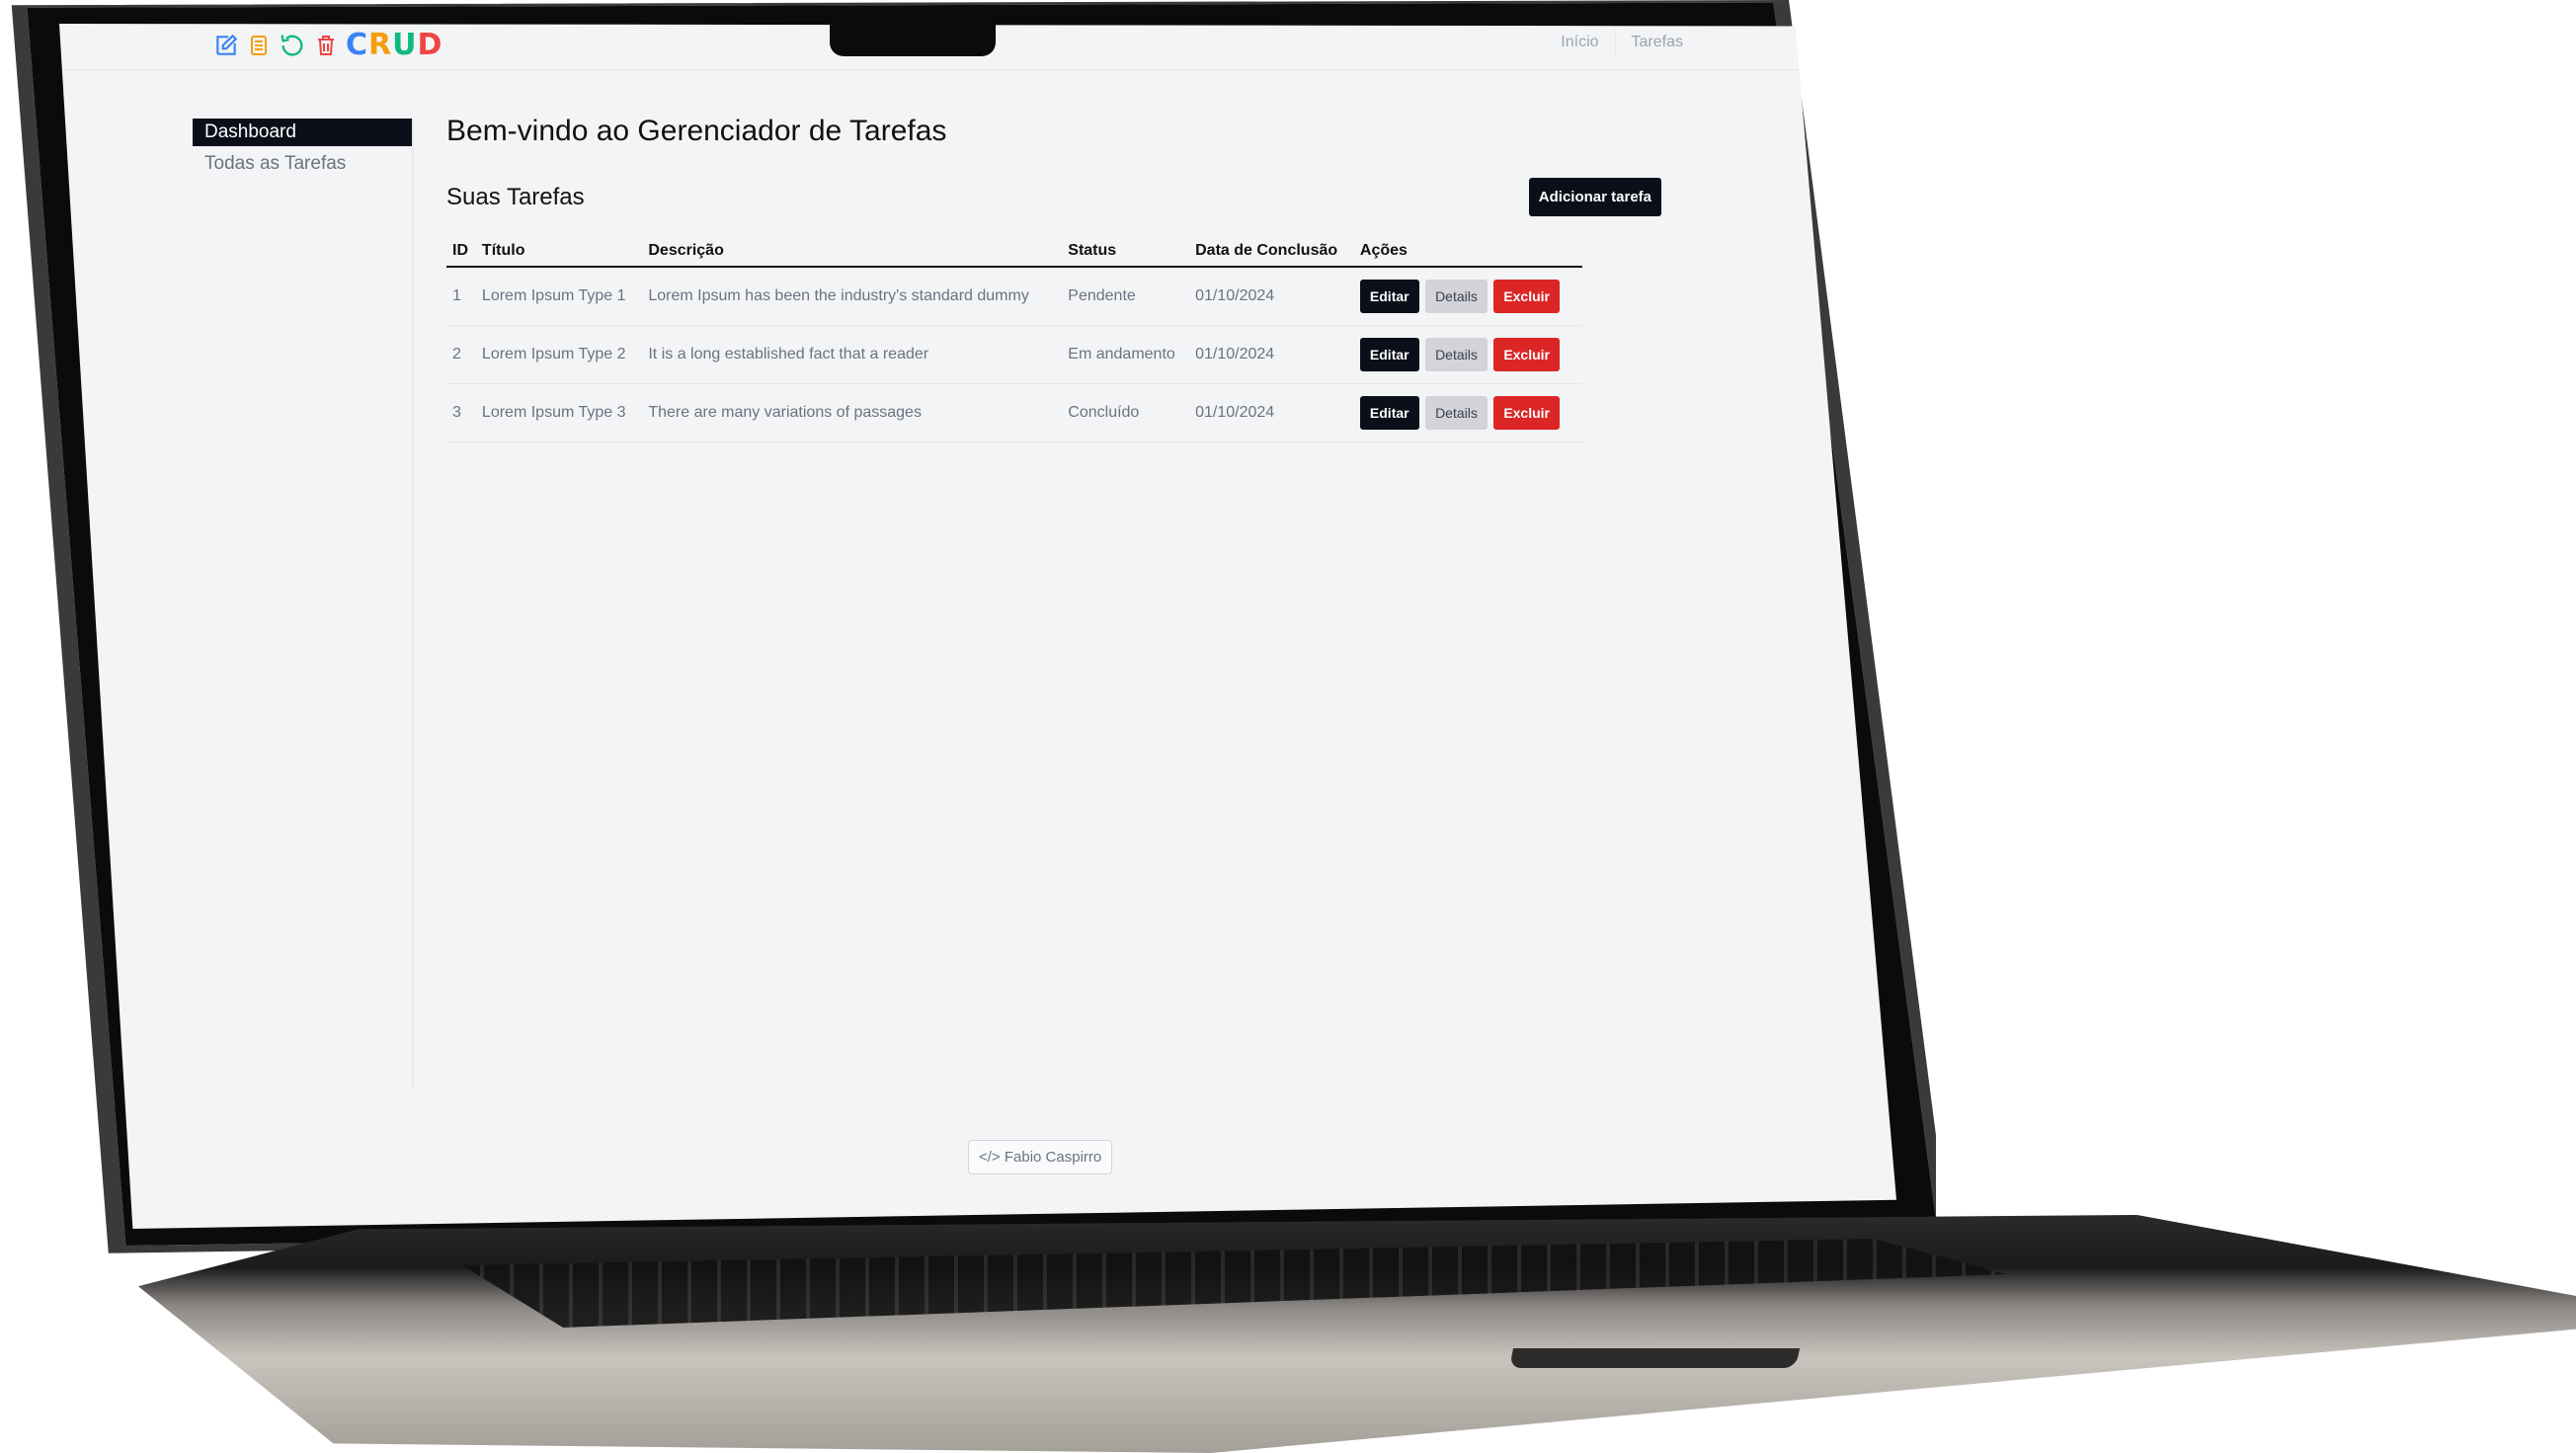 This screenshot has height=1453, width=2576. I want to click on cell-description: There are many variations of passages, so click(852, 413).